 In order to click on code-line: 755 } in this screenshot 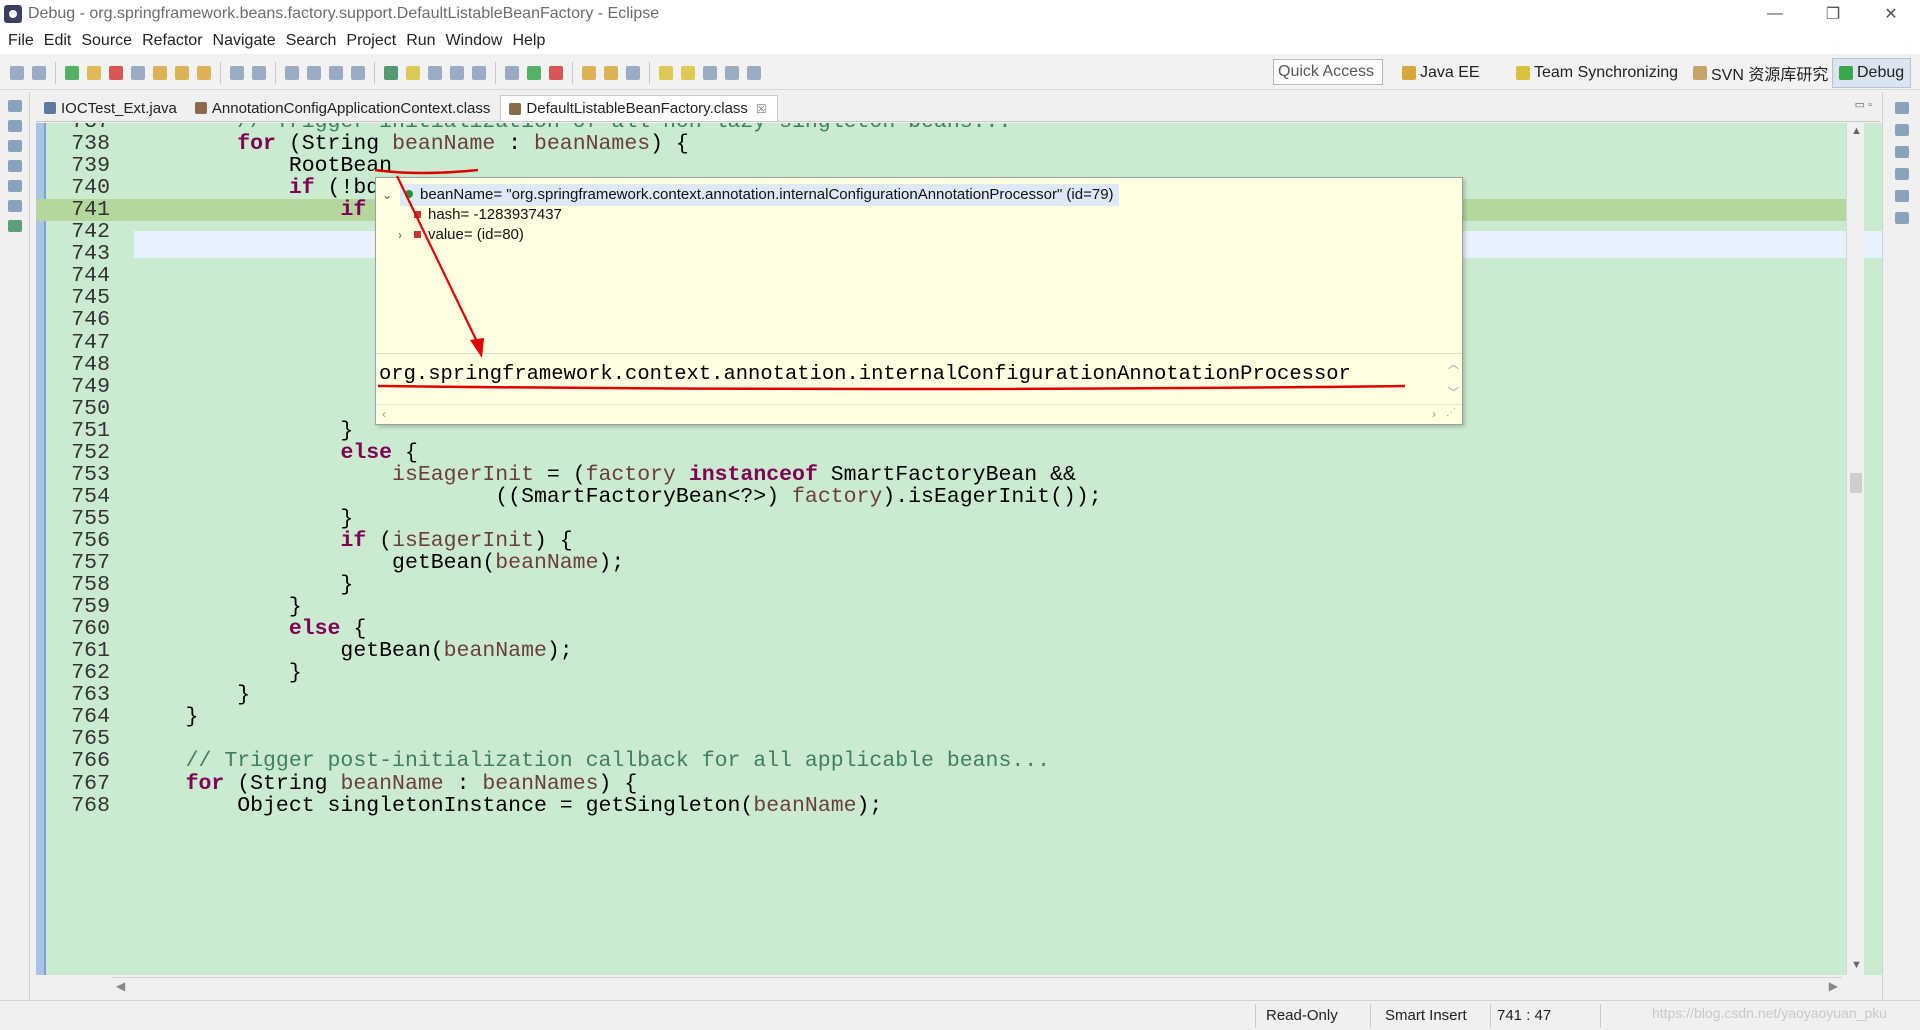, I will do `click(941, 519)`.